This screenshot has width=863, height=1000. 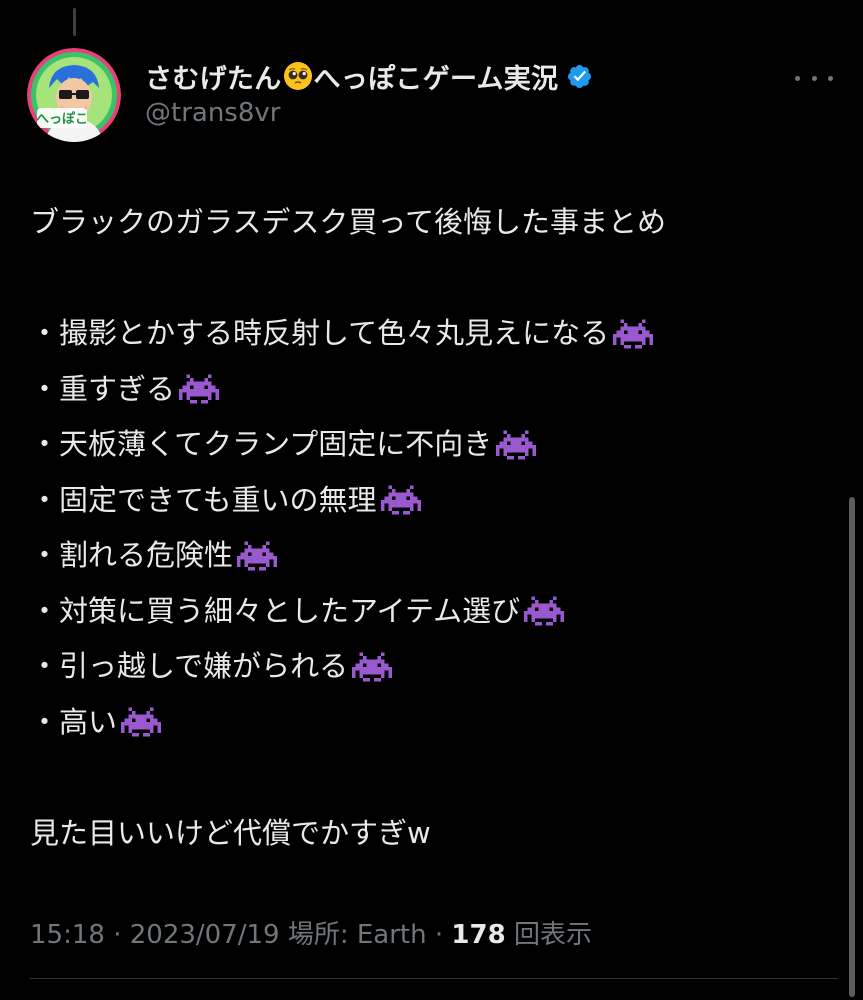 What do you see at coordinates (425, 556) in the screenshot?
I see `tweet-line: ・割れる危険性` at bounding box center [425, 556].